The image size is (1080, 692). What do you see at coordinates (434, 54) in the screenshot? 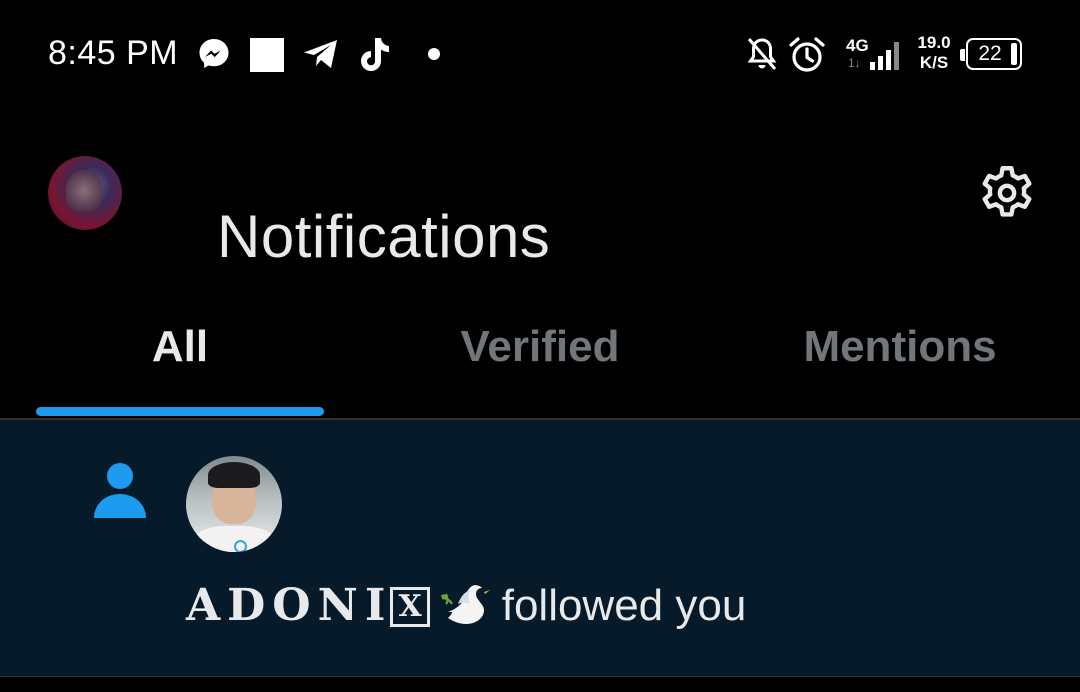
I see `dot-icon` at bounding box center [434, 54].